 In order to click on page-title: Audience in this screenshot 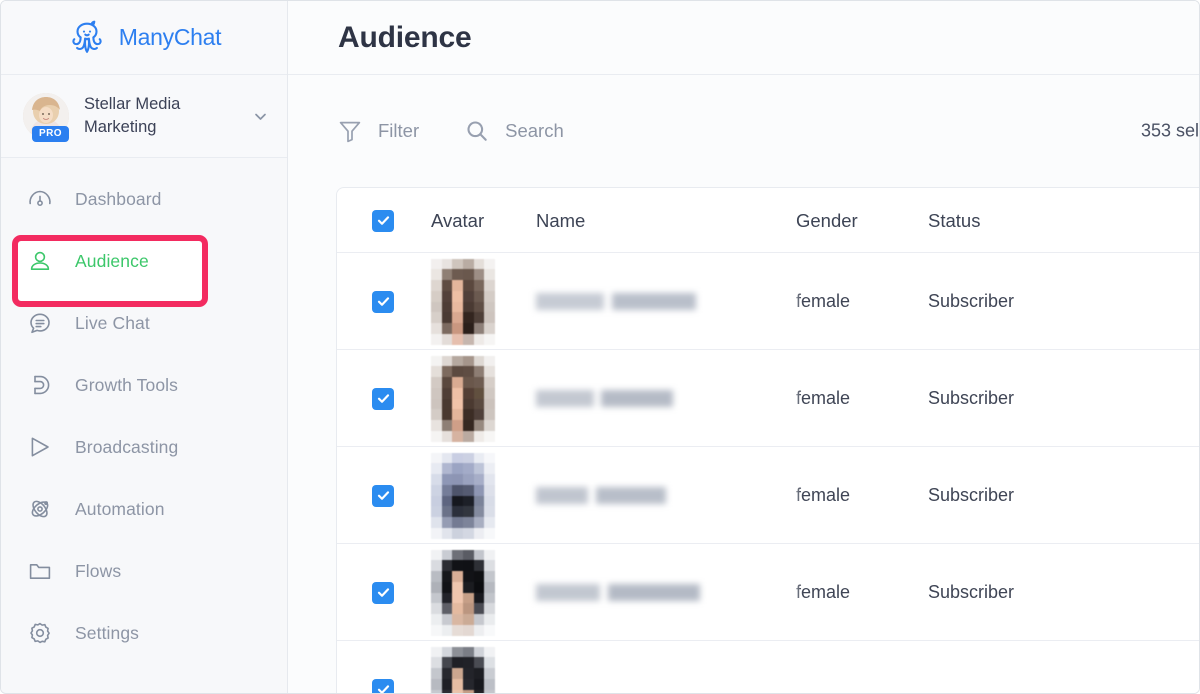, I will do `click(405, 37)`.